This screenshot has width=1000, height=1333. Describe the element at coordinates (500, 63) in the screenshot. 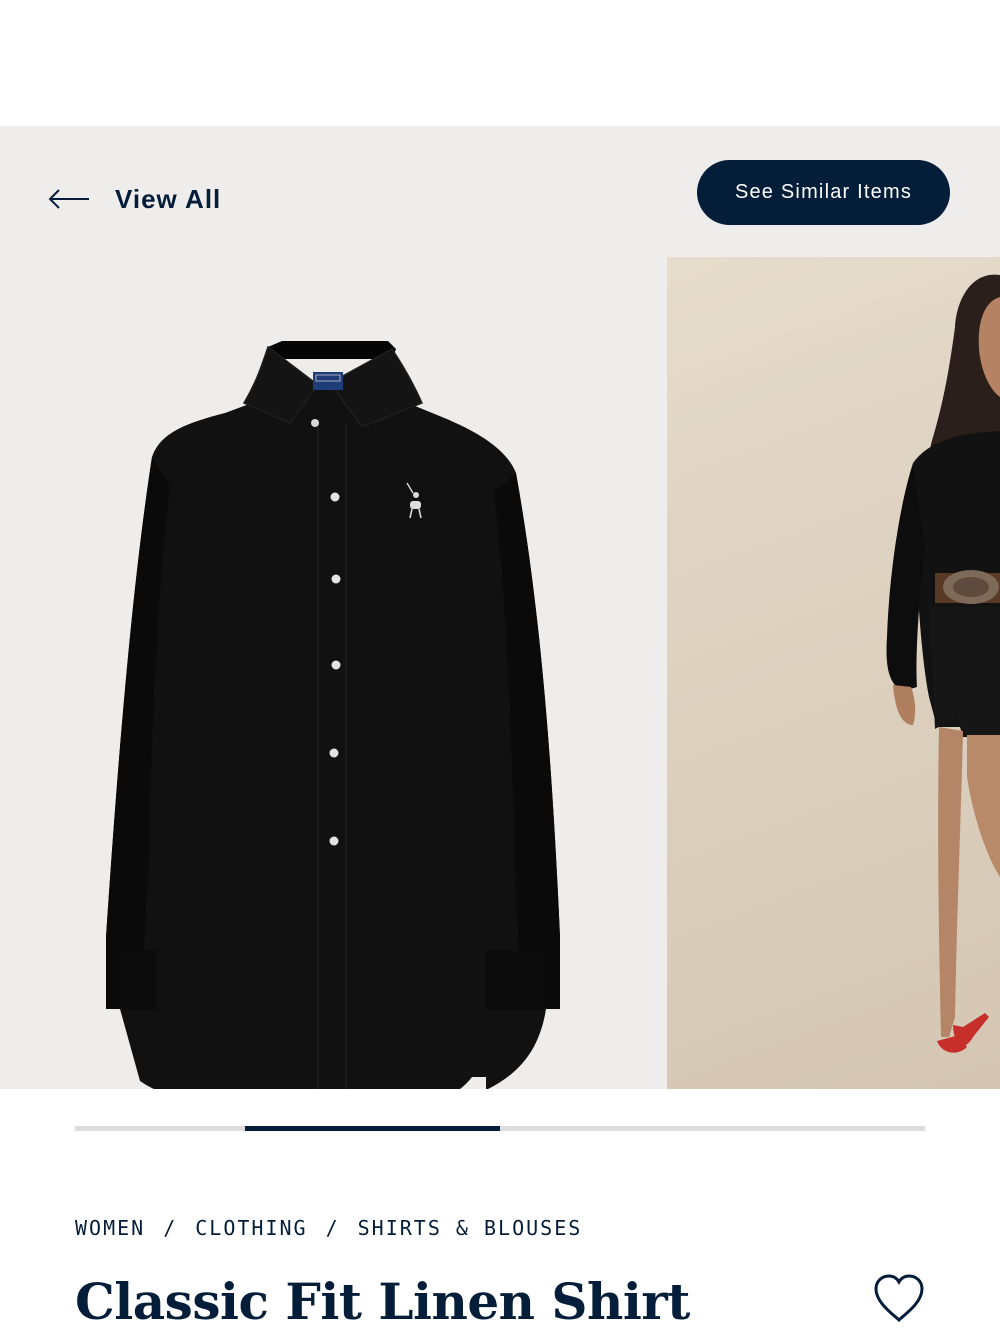

I see `header-spacer` at that location.